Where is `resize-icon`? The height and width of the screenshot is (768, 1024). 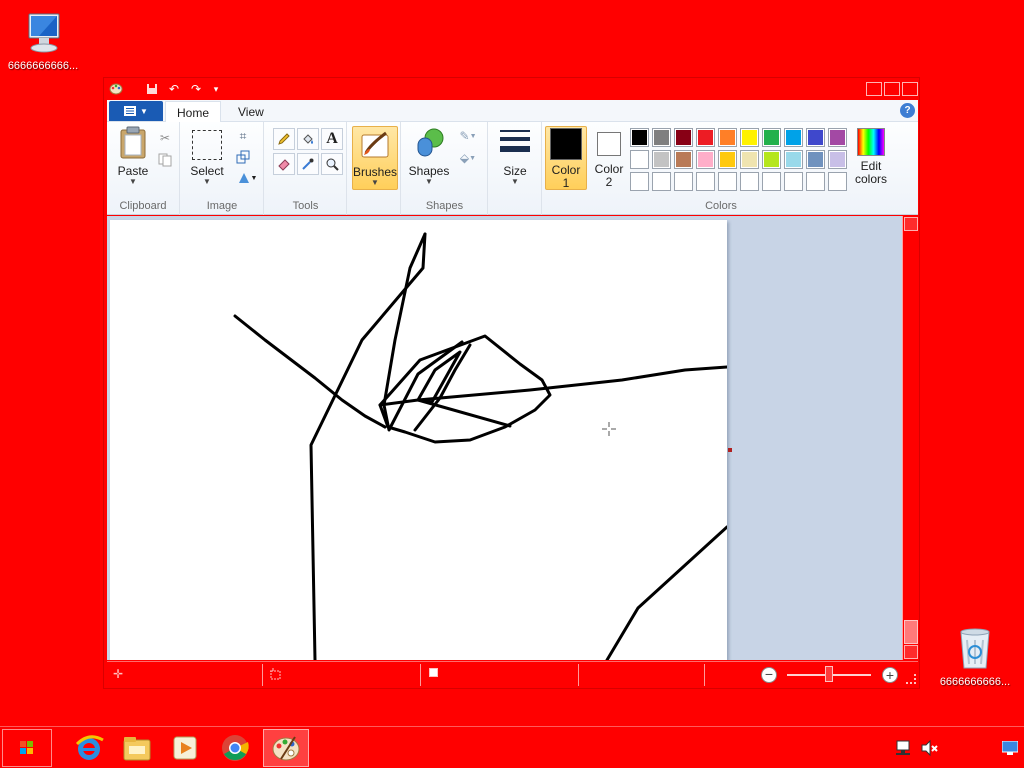
resize-icon is located at coordinates (243, 157).